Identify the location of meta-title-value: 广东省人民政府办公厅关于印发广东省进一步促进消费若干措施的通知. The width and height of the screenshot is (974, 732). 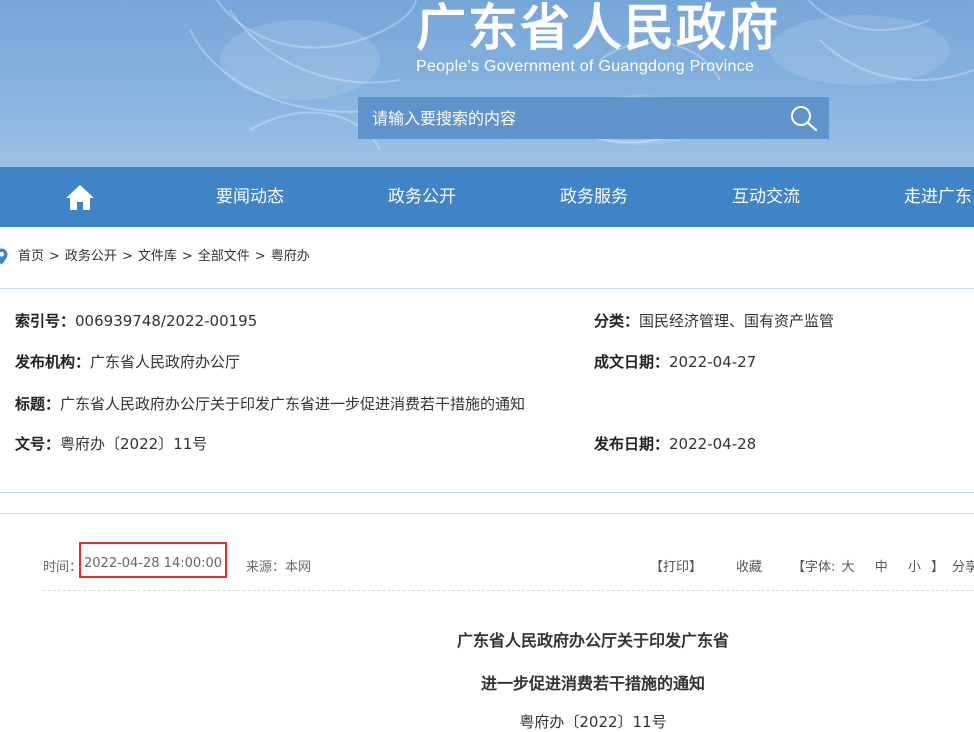
(293, 404).